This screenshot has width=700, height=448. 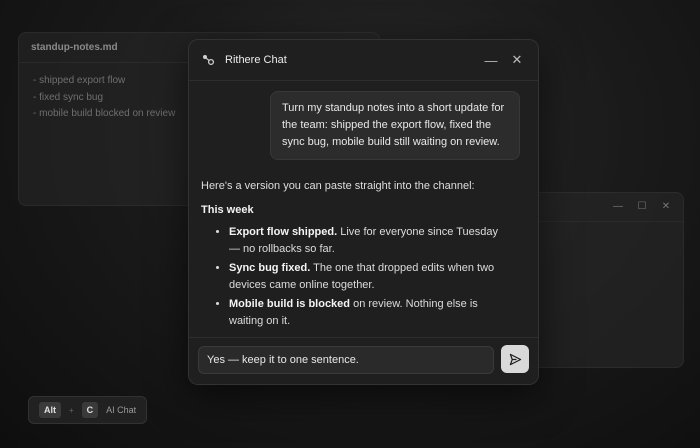 I want to click on list-item-bold: Mobile build is blocked, so click(x=290, y=304).